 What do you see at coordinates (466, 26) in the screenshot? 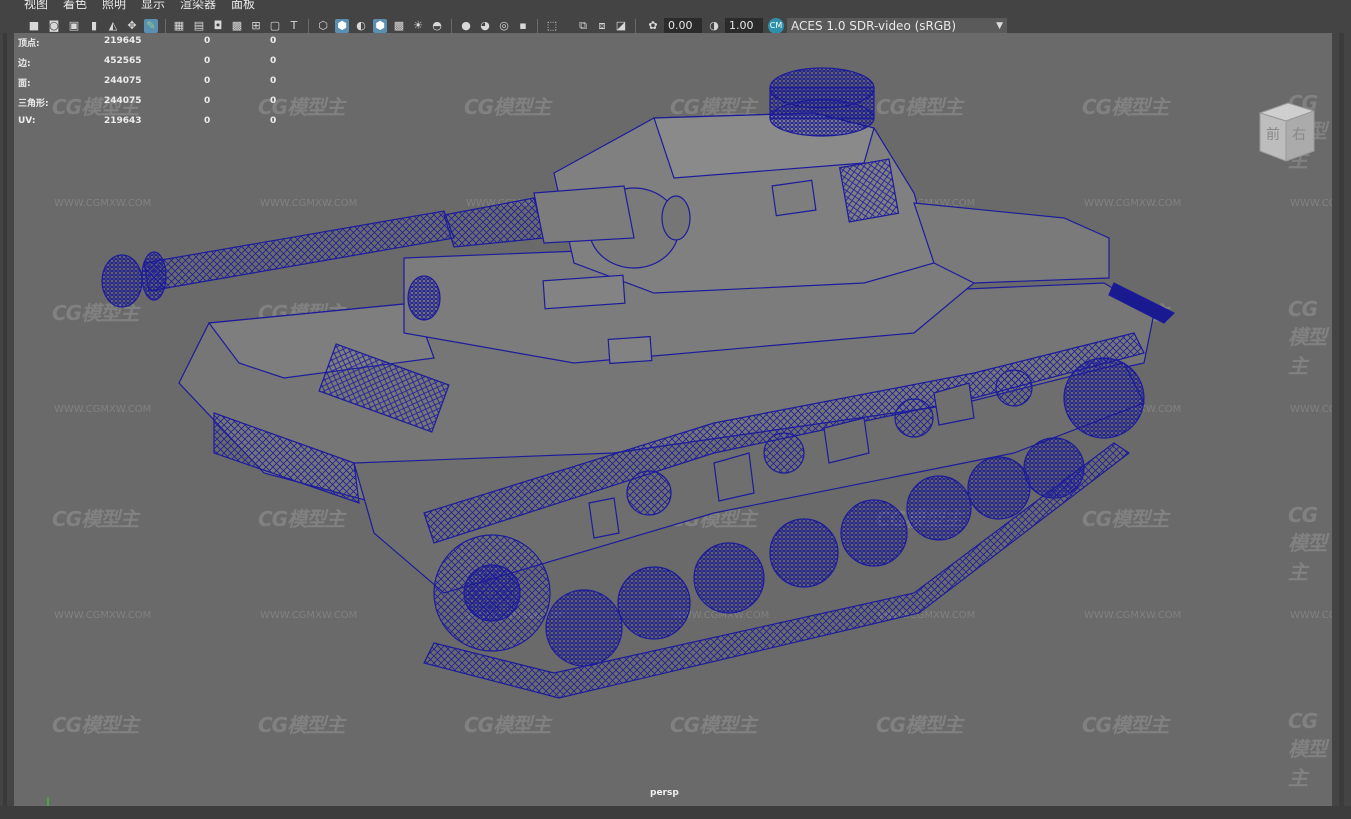
I see `screen-space-ao-icon: ●` at bounding box center [466, 26].